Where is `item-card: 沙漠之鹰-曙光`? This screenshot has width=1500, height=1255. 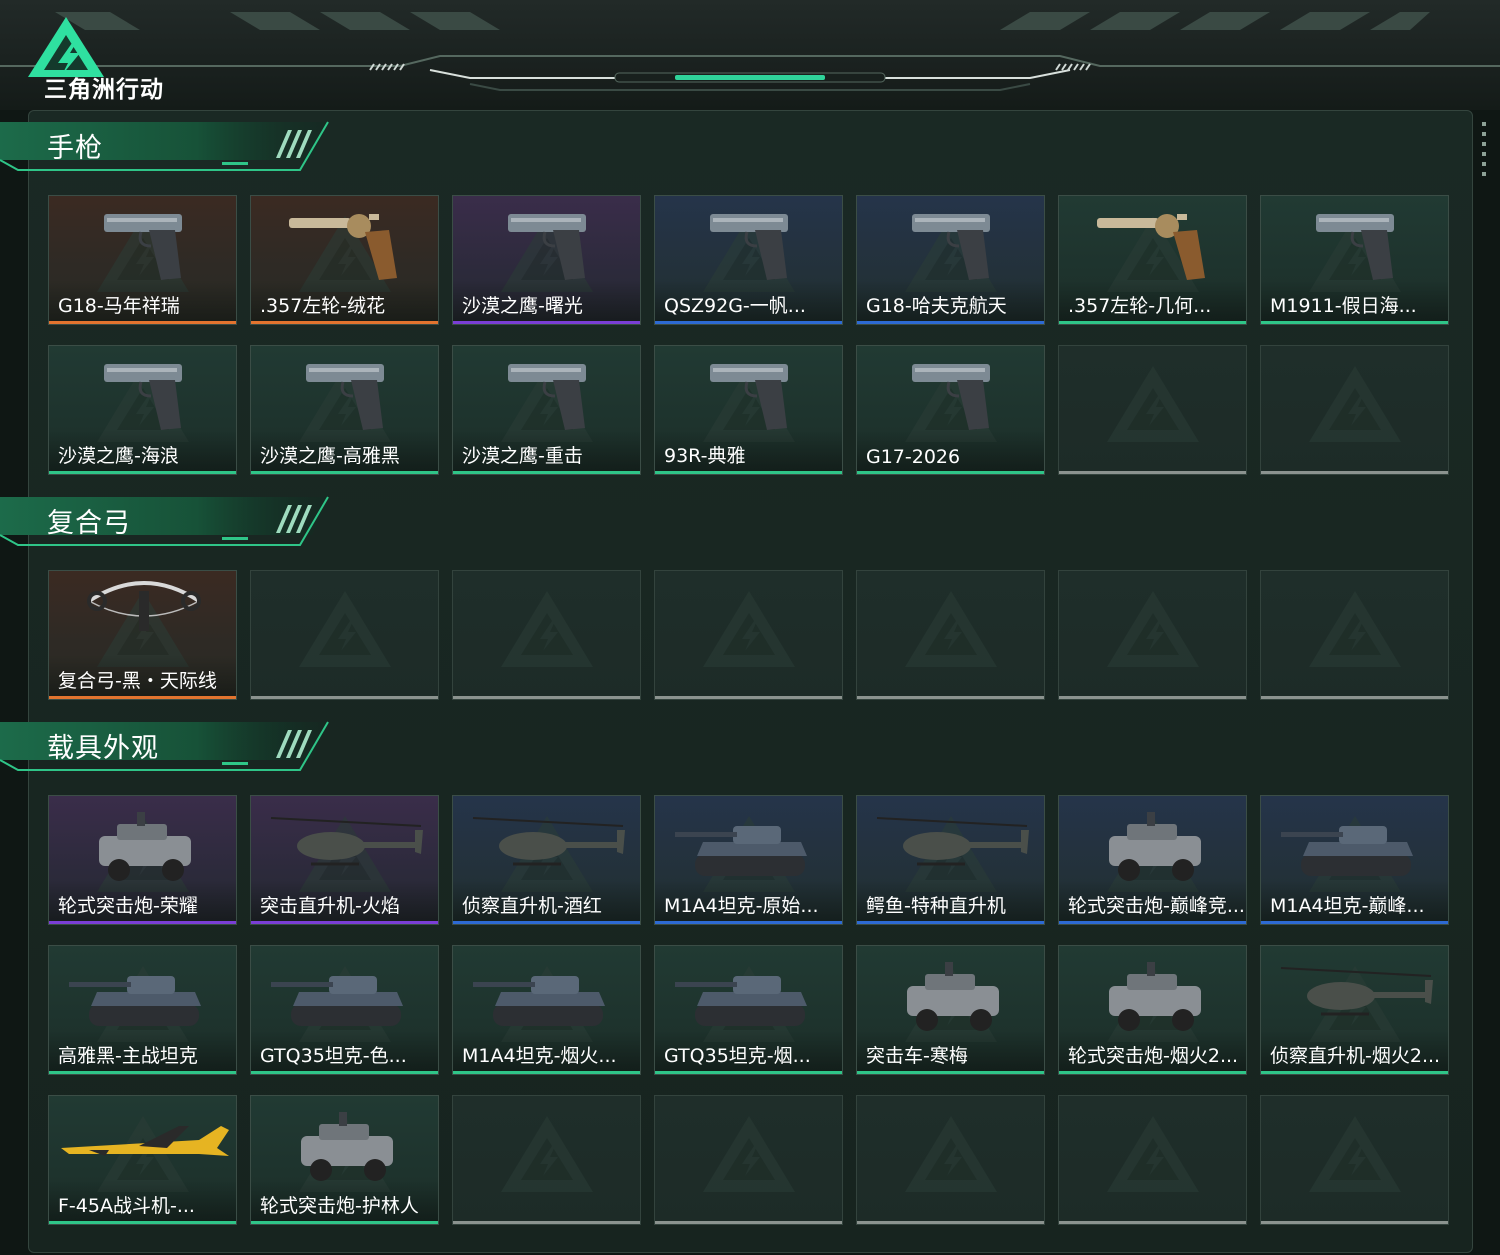
item-card: 沙漠之鹰-曙光 is located at coordinates (546, 260).